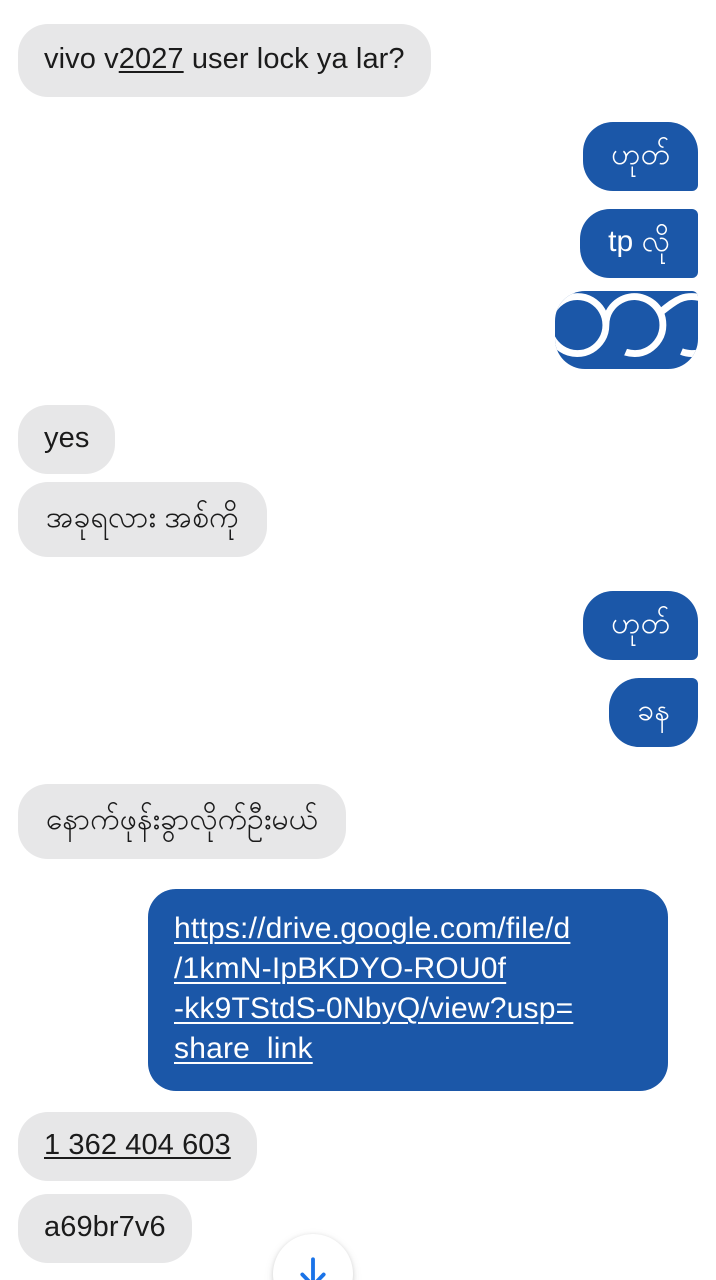 The height and width of the screenshot is (1280, 716). What do you see at coordinates (358, 519) in the screenshot?
I see `message-row-incoming: အခုရလား အစ်ကို` at bounding box center [358, 519].